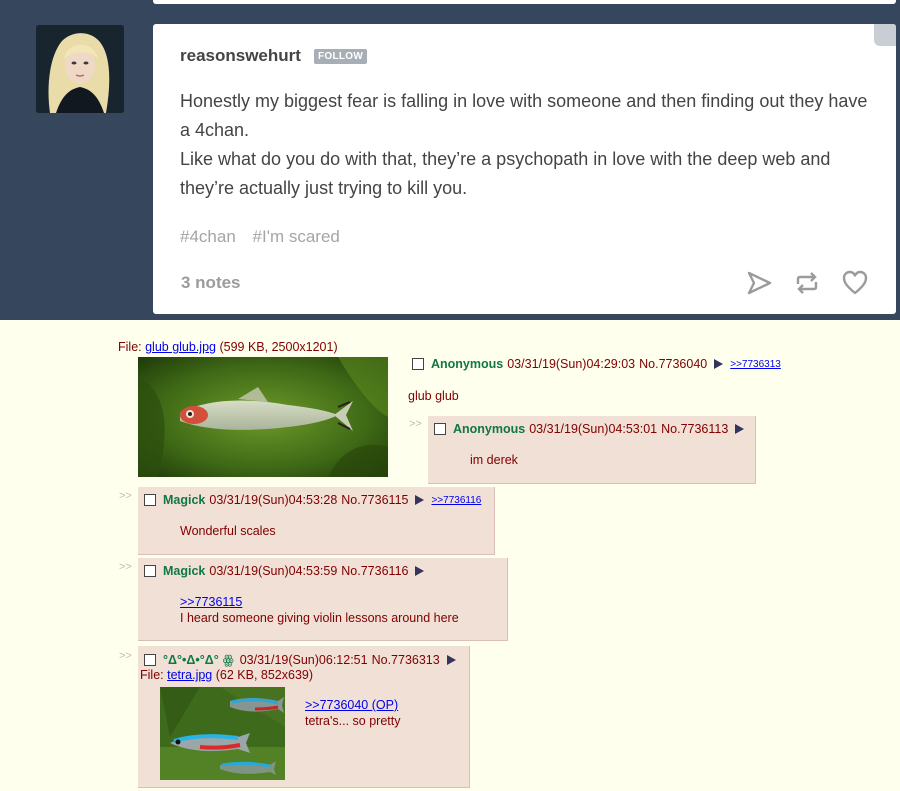 This screenshot has height=791, width=900. What do you see at coordinates (211, 283) in the screenshot?
I see `notes-count: 3 notes` at bounding box center [211, 283].